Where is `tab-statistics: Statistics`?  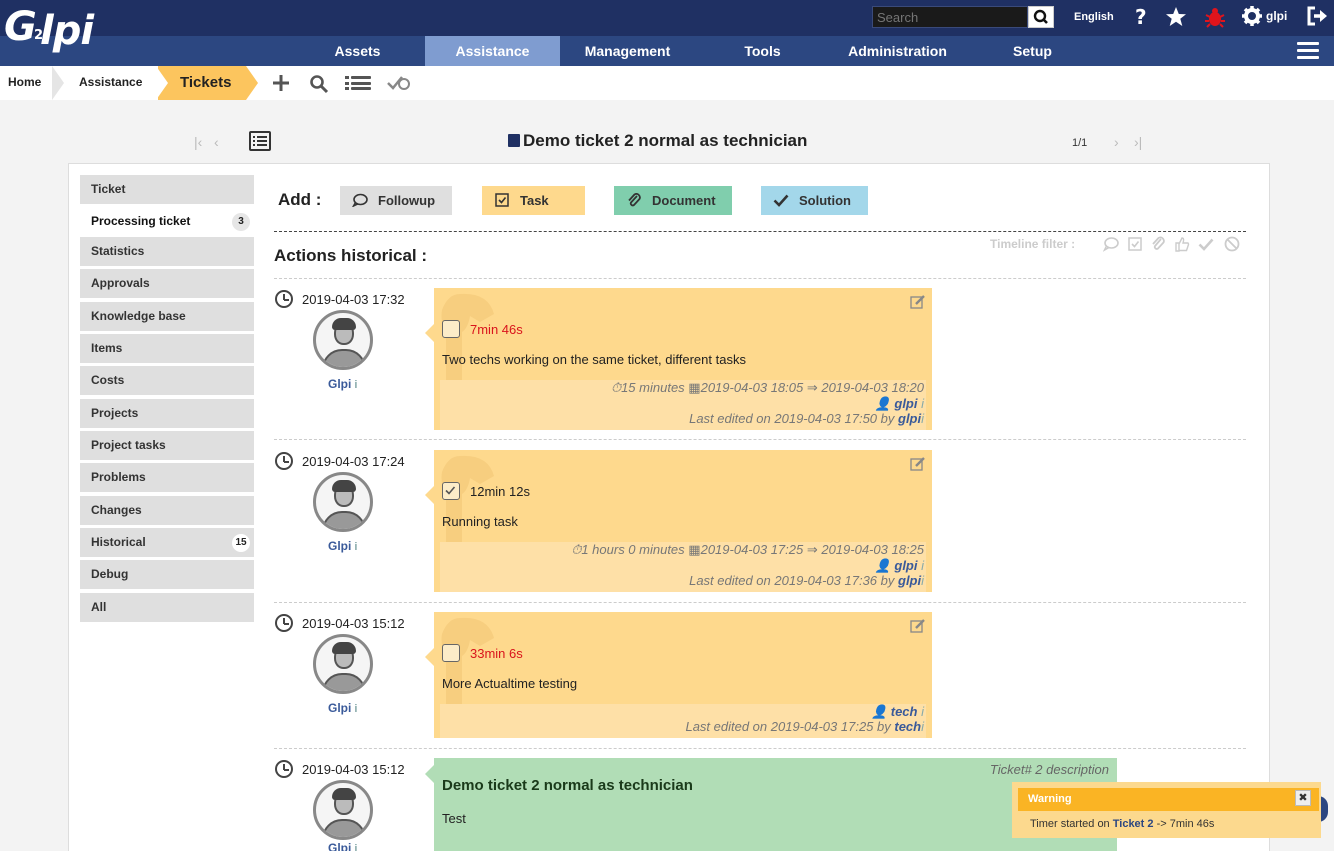
tab-statistics: Statistics is located at coordinates (167, 251).